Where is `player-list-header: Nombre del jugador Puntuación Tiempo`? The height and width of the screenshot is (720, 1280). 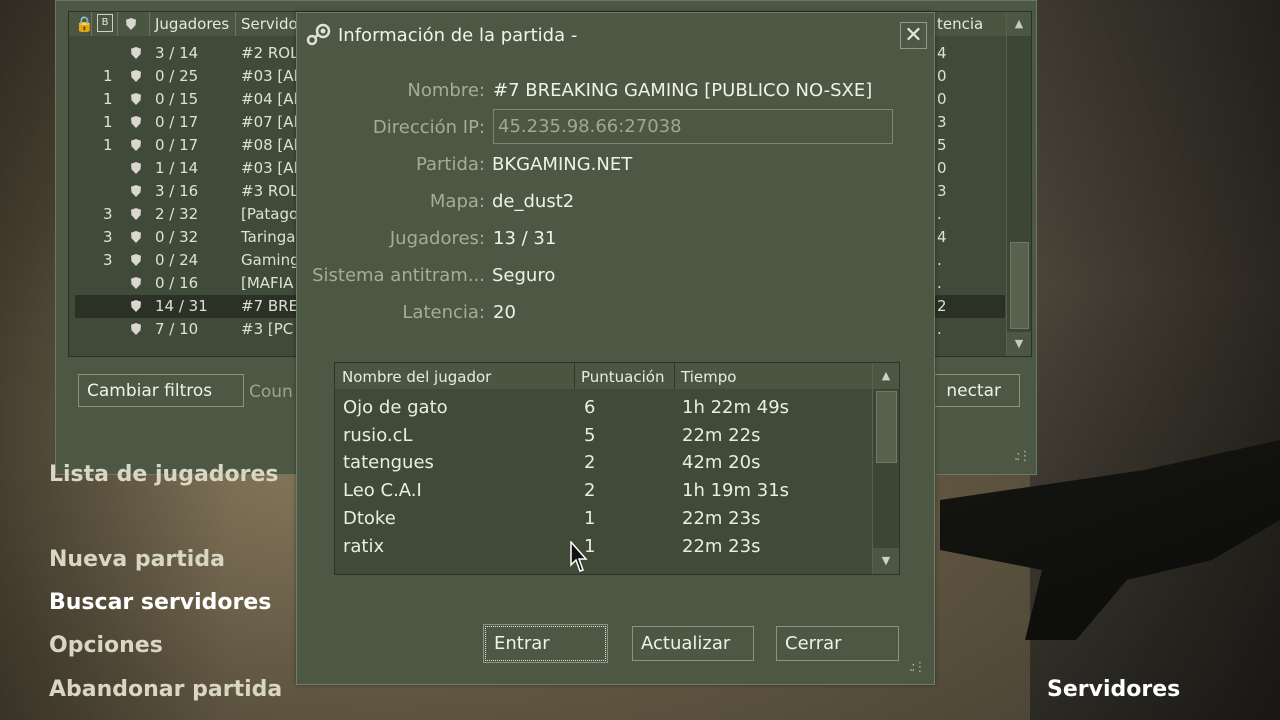
player-list-header: Nombre del jugador Puntuación Tiempo is located at coordinates (604, 376).